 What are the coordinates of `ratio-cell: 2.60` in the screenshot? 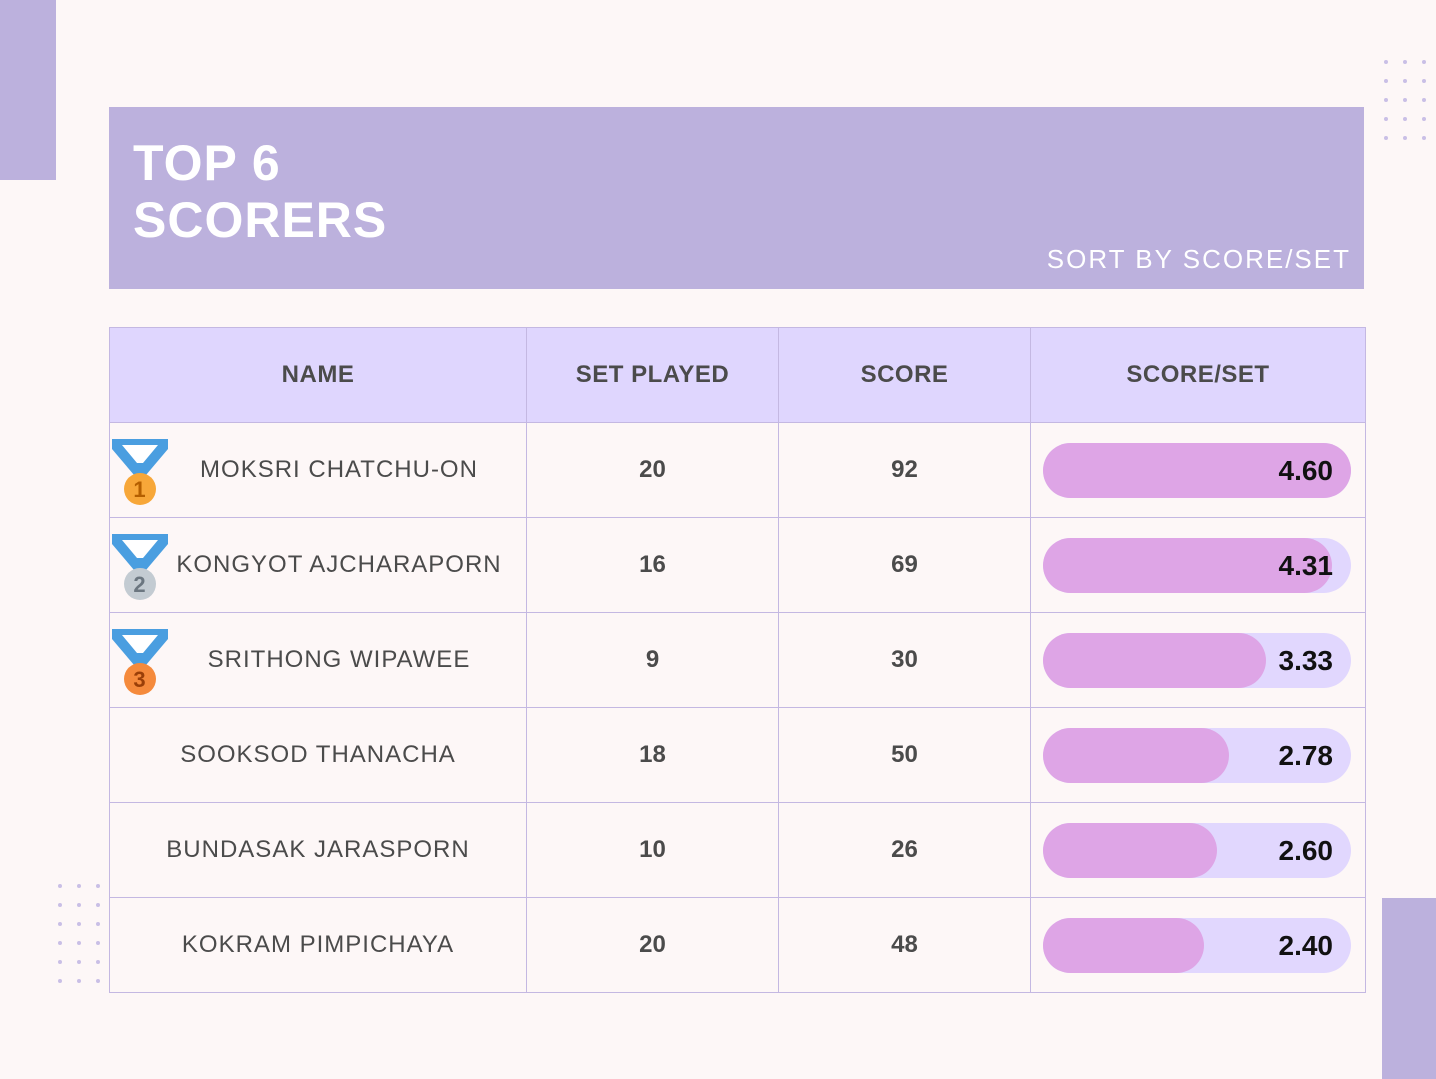 It's located at (1198, 850).